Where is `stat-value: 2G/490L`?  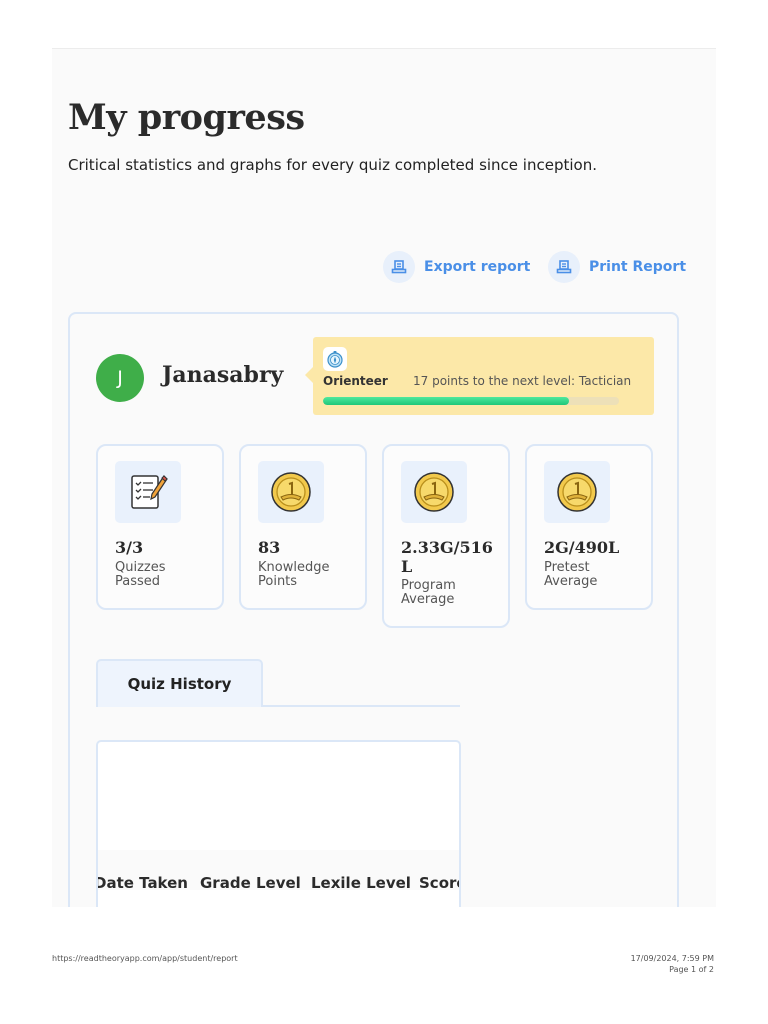
stat-value: 2G/490L is located at coordinates (582, 547).